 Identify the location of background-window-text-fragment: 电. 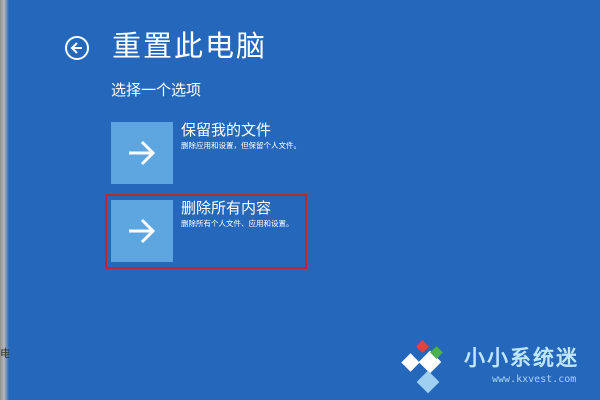
(4, 353).